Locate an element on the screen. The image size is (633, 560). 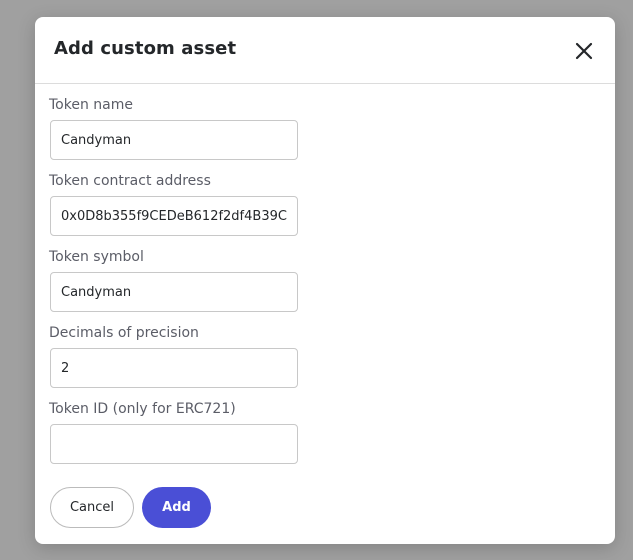
token-name-field: Token name is located at coordinates (173, 128).